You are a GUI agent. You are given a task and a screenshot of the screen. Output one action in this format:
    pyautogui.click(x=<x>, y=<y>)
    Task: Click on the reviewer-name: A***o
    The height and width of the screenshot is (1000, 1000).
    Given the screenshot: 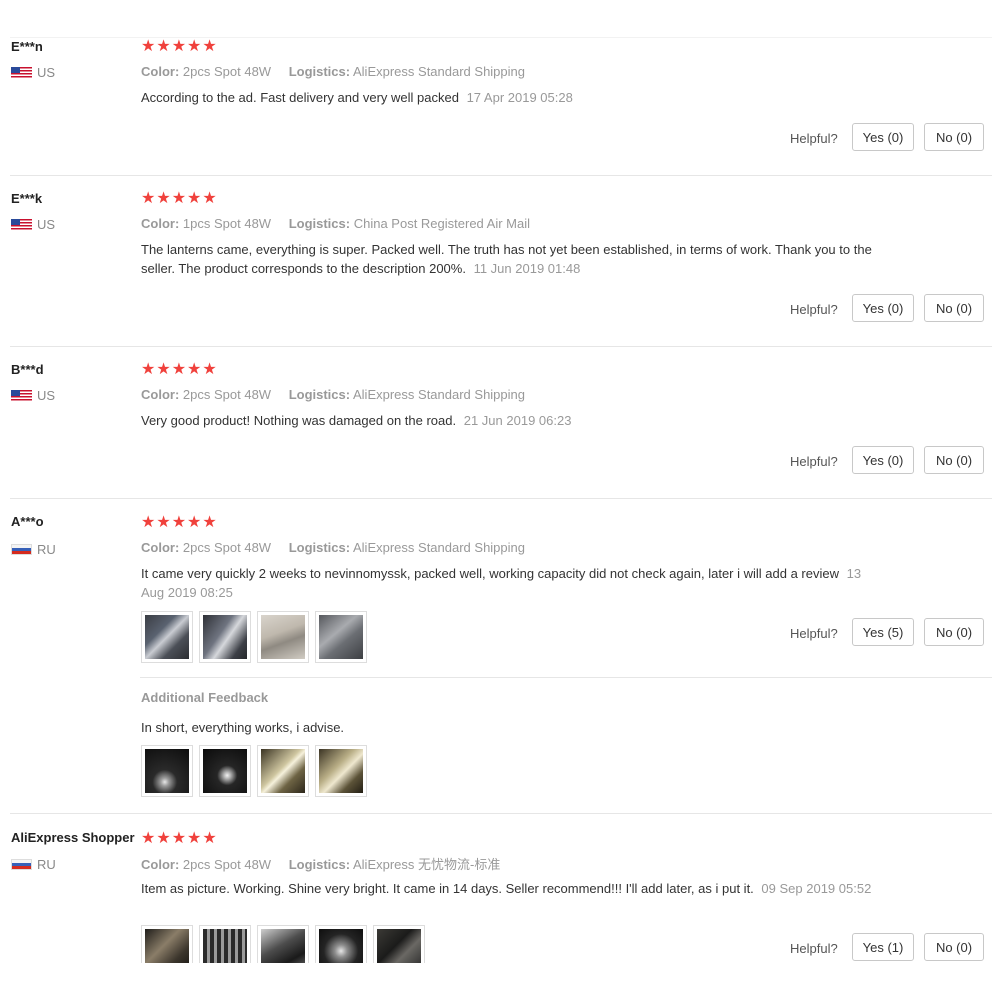 What is the action you would take?
    pyautogui.click(x=27, y=521)
    